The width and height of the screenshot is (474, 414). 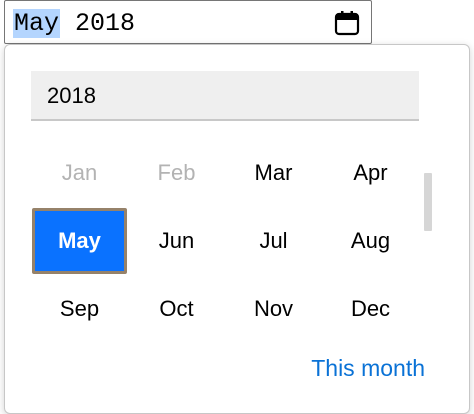 I want to click on year-label: 2018, so click(x=71, y=95).